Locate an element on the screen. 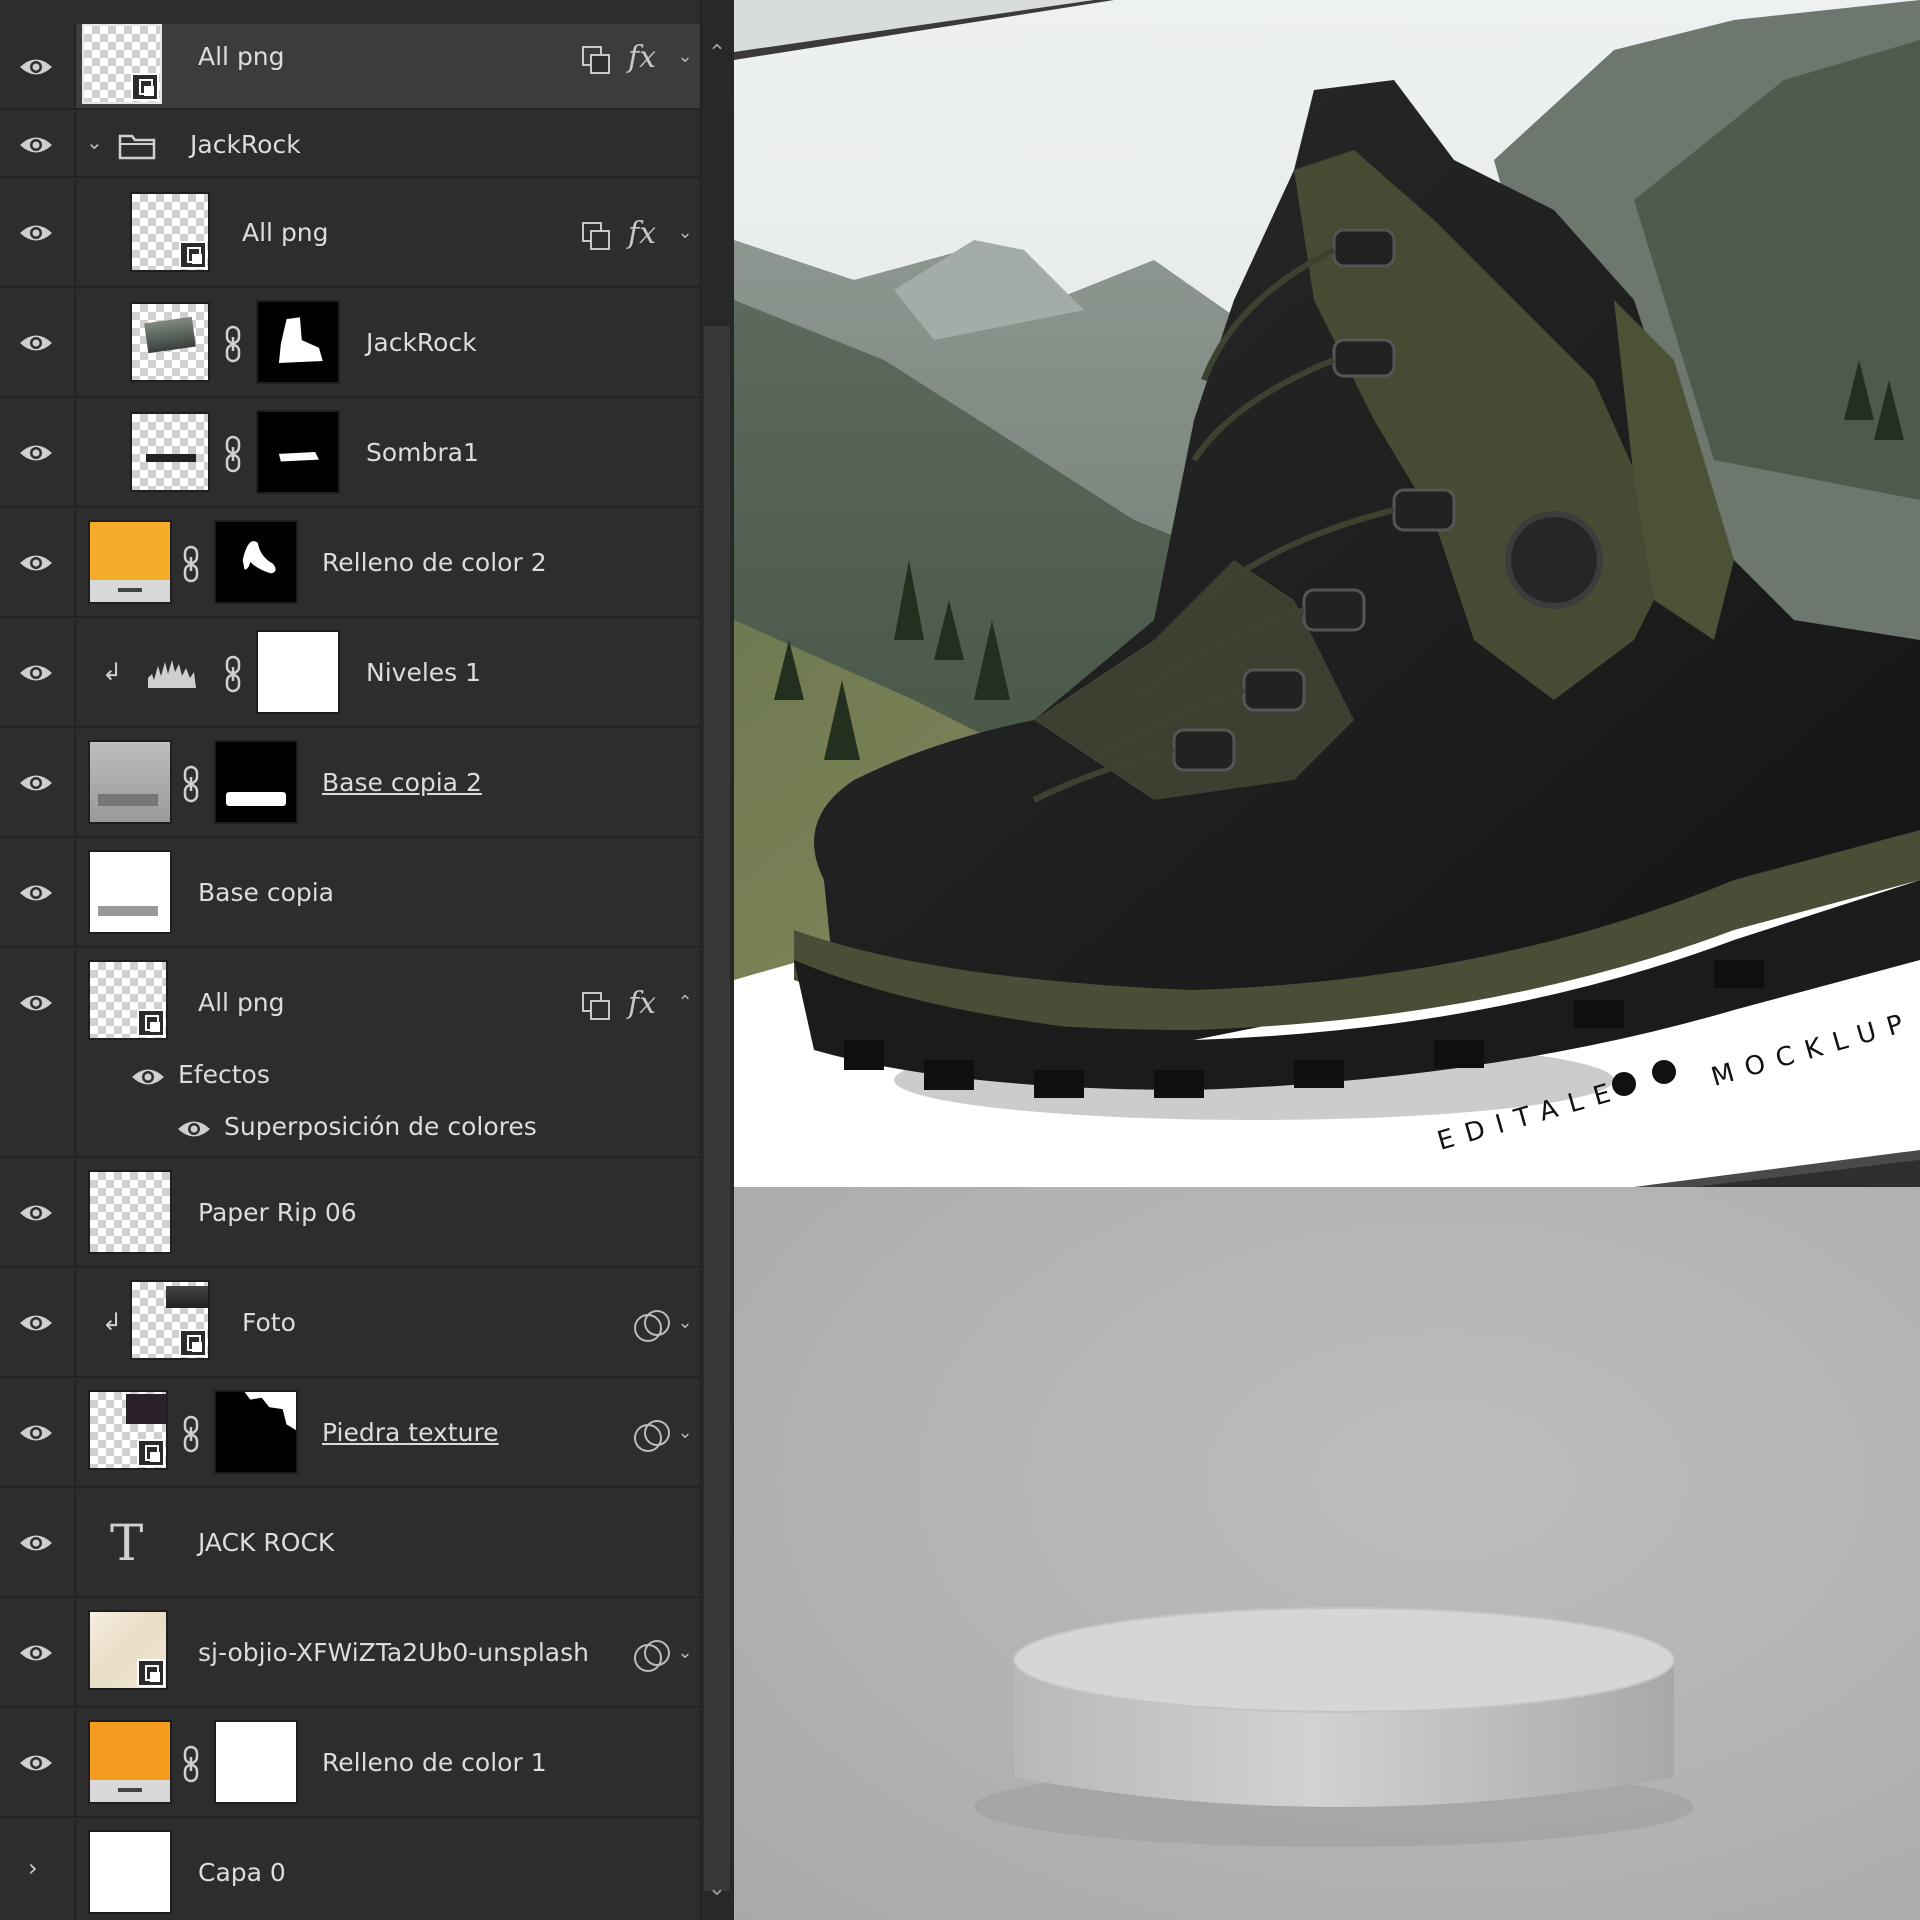  layer-name: Piedra texture is located at coordinates (410, 1432).